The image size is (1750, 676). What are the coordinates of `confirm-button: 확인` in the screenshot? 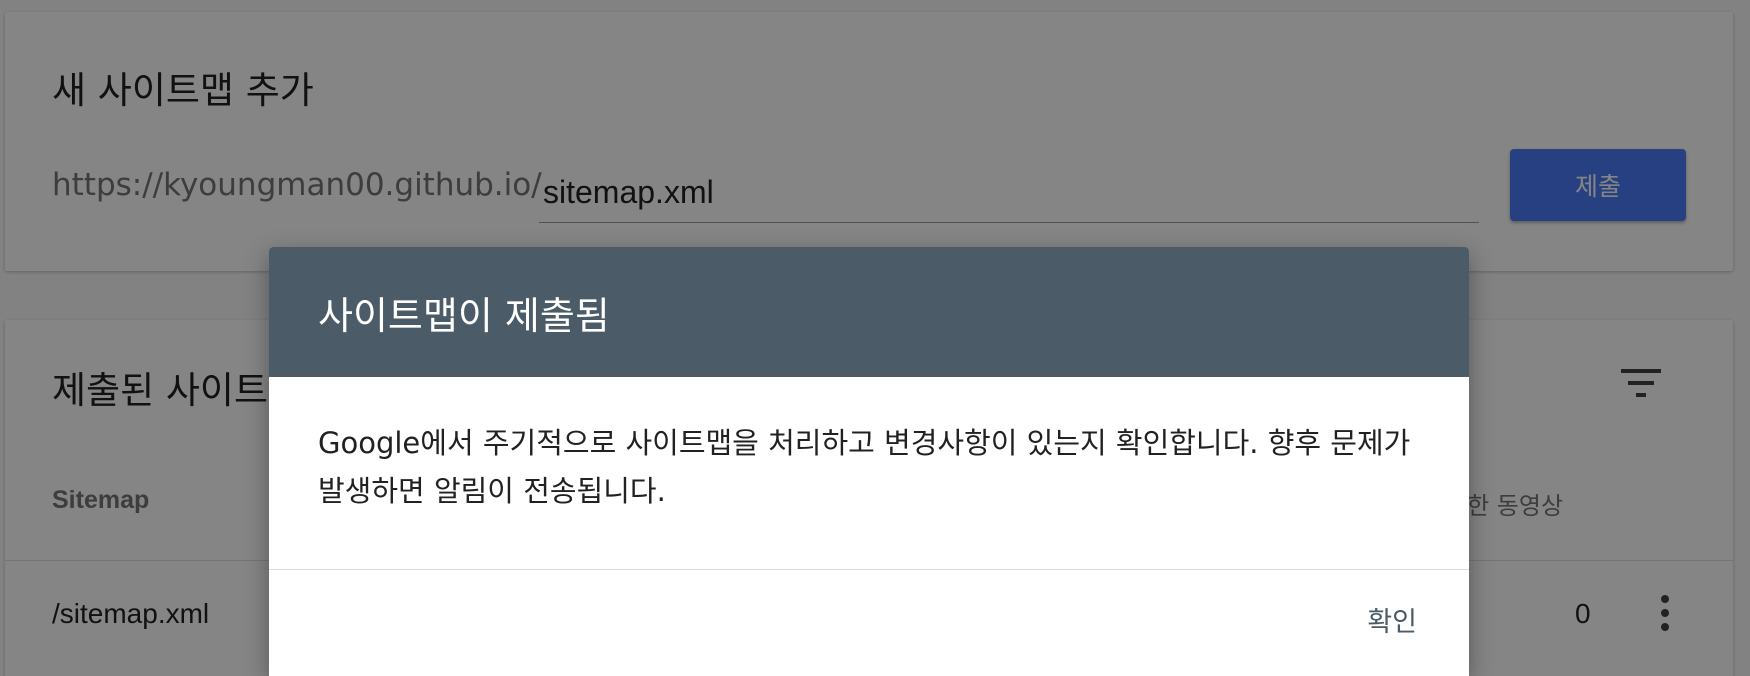 It's located at (1392, 619).